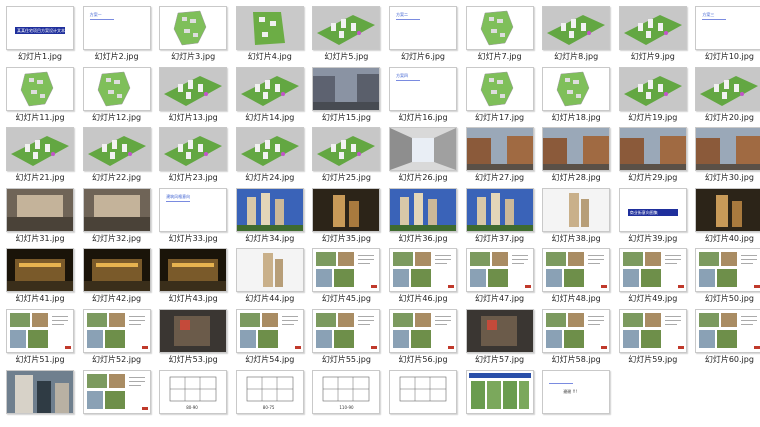 This screenshot has height=427, width=760. I want to click on file-thumbnail: 幻灯片38.jpg, so click(576, 214).